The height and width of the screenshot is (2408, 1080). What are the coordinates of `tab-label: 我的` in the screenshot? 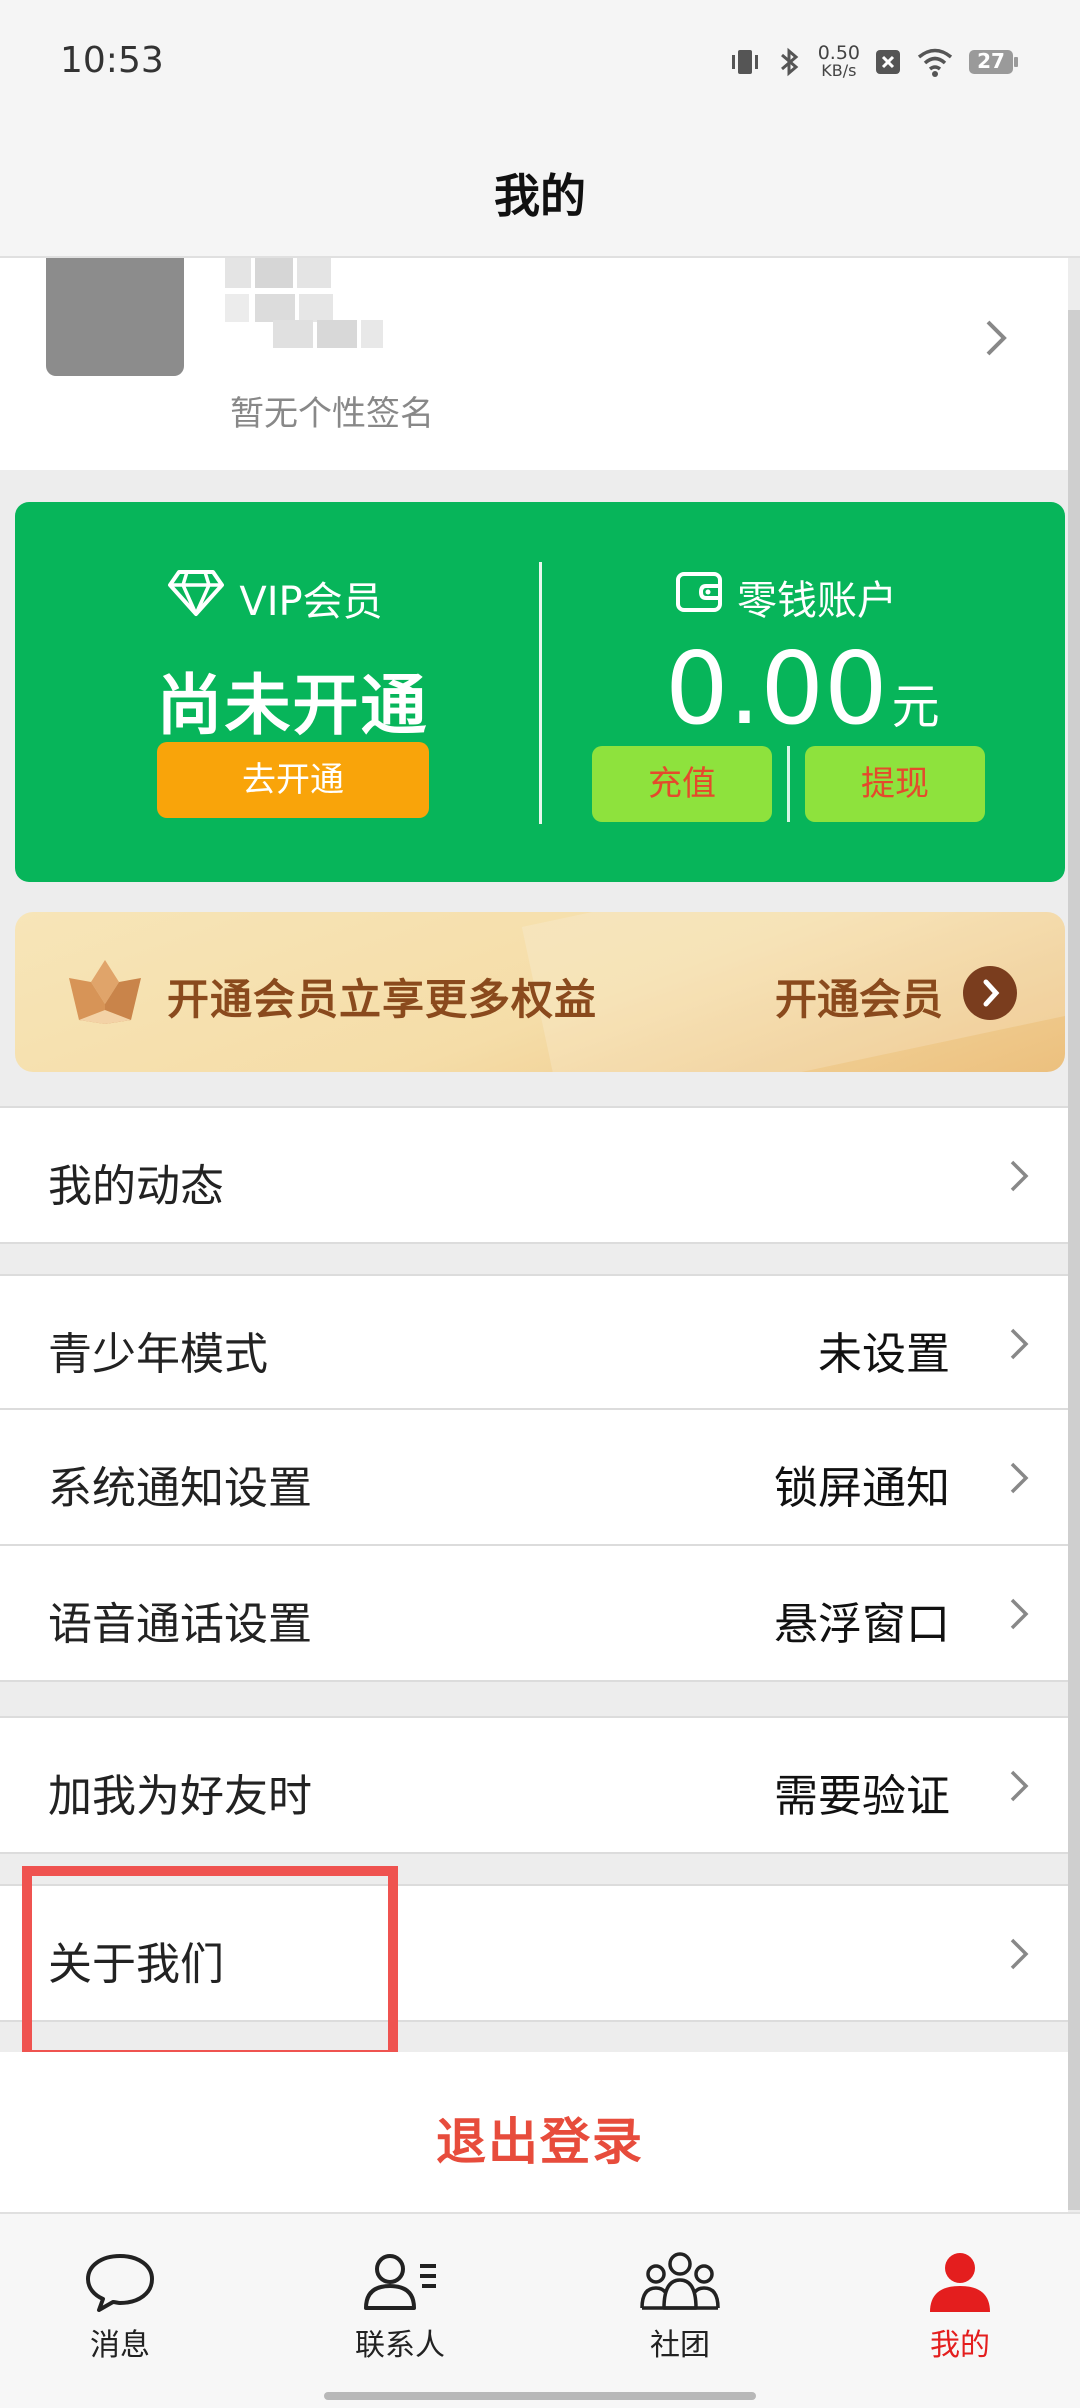 It's located at (960, 2345).